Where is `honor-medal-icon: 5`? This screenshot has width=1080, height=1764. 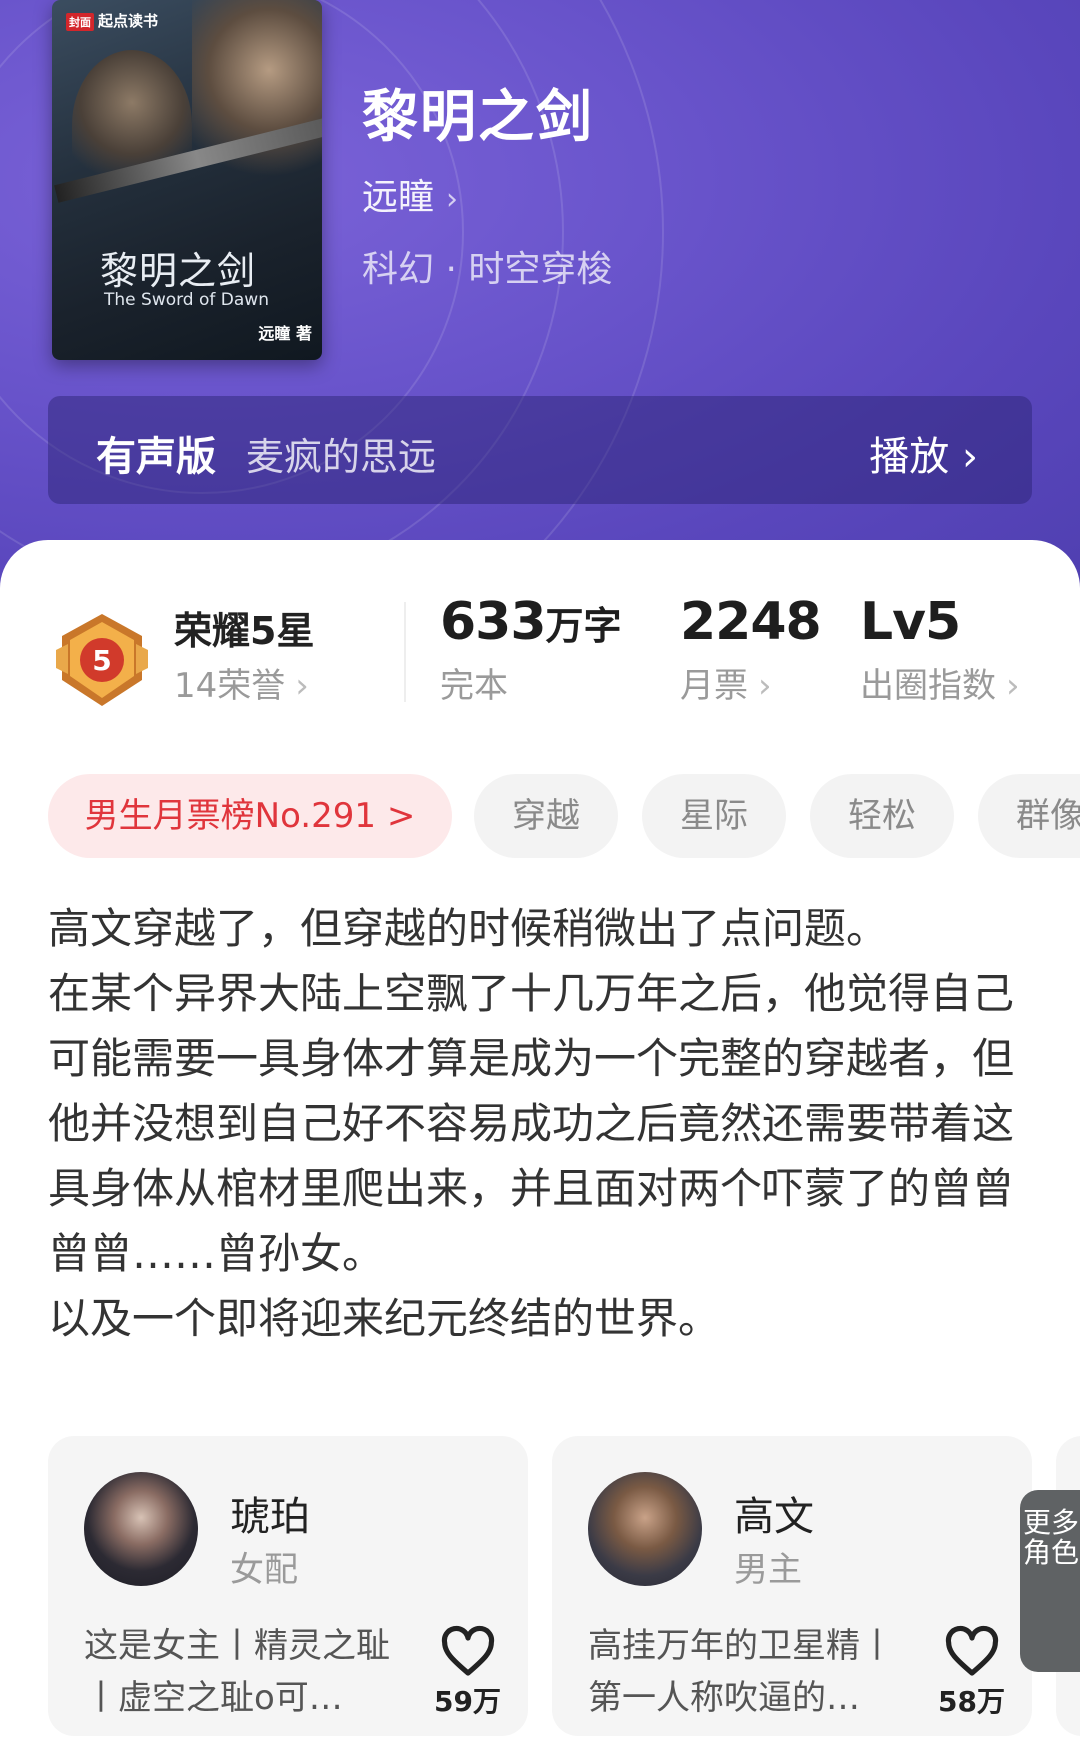
honor-medal-icon: 5 is located at coordinates (102, 660).